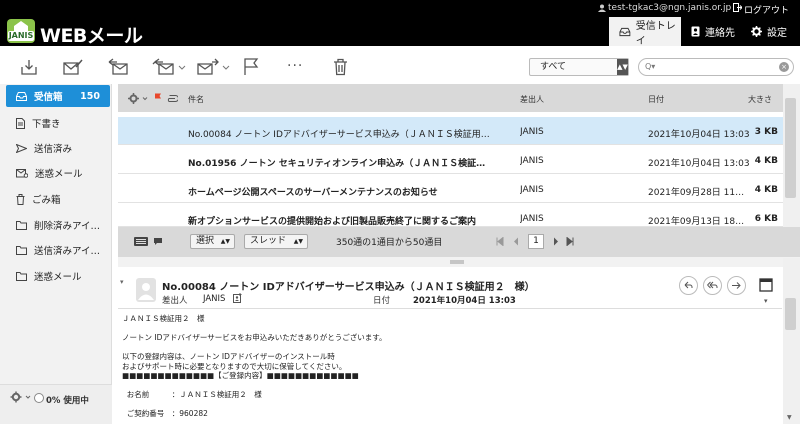 The width and height of the screenshot is (800, 424). Describe the element at coordinates (737, 7) in the screenshot. I see `logout-icon` at that location.